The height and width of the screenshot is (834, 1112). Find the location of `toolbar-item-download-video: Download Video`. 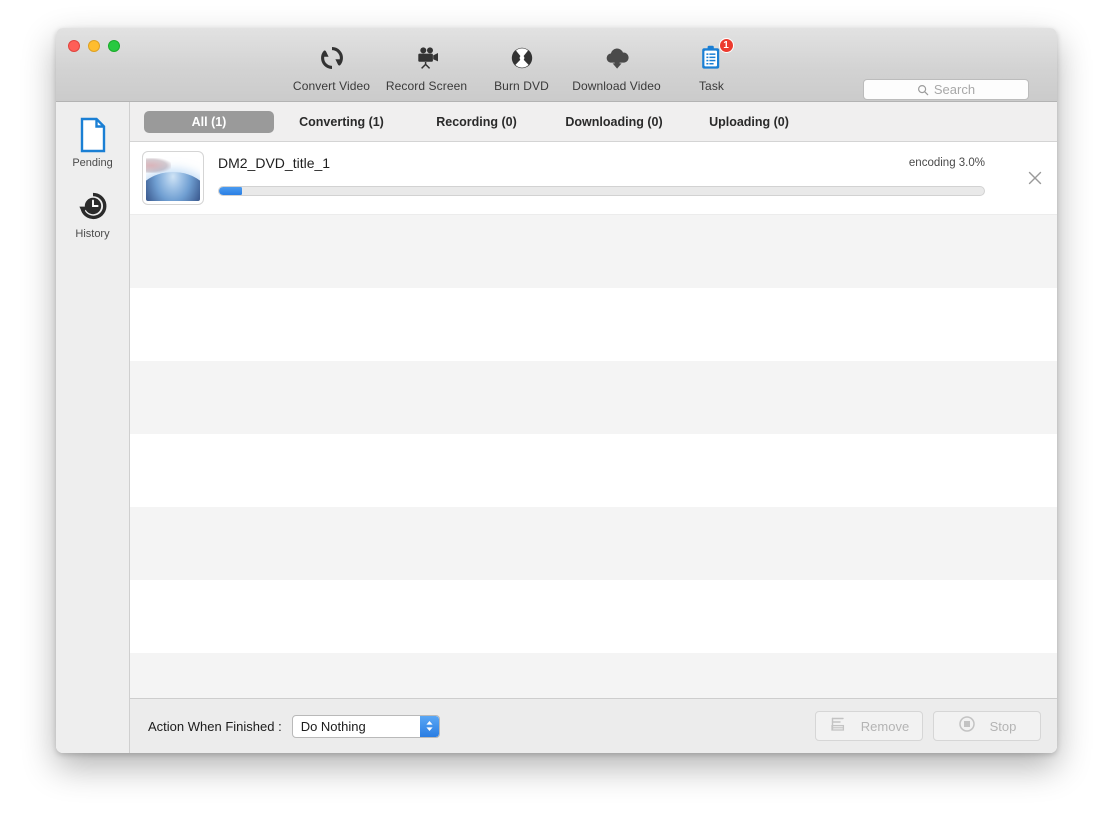

toolbar-item-download-video: Download Video is located at coordinates (616, 65).